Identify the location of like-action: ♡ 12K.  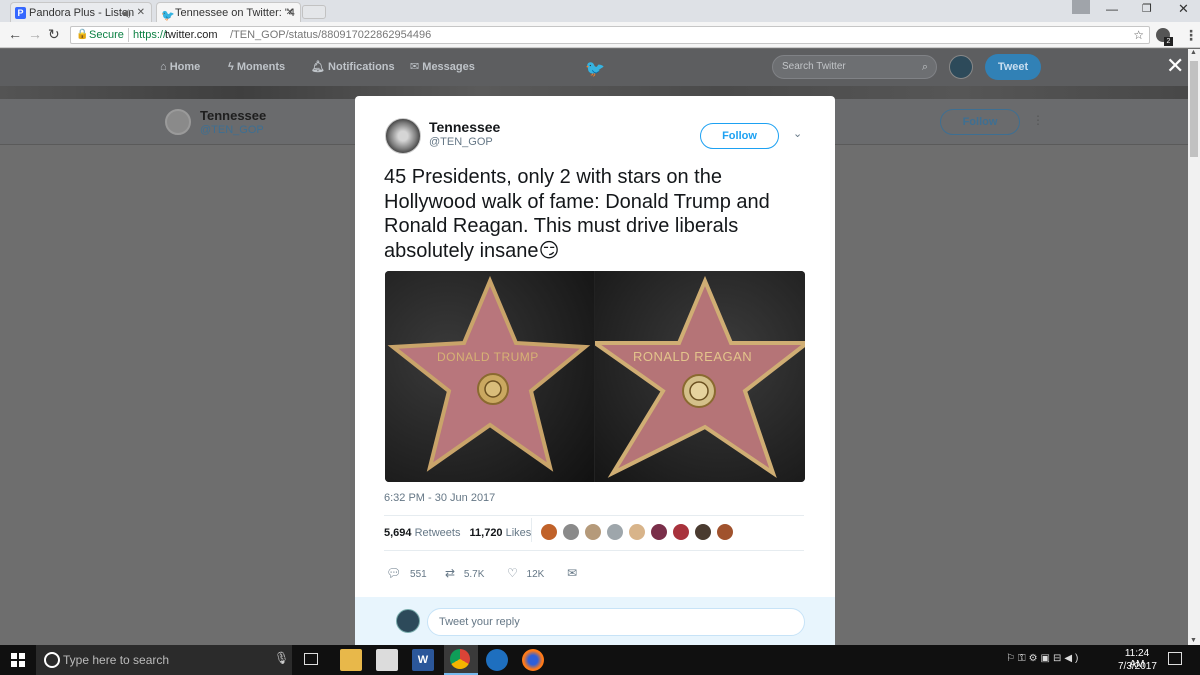
(525, 574).